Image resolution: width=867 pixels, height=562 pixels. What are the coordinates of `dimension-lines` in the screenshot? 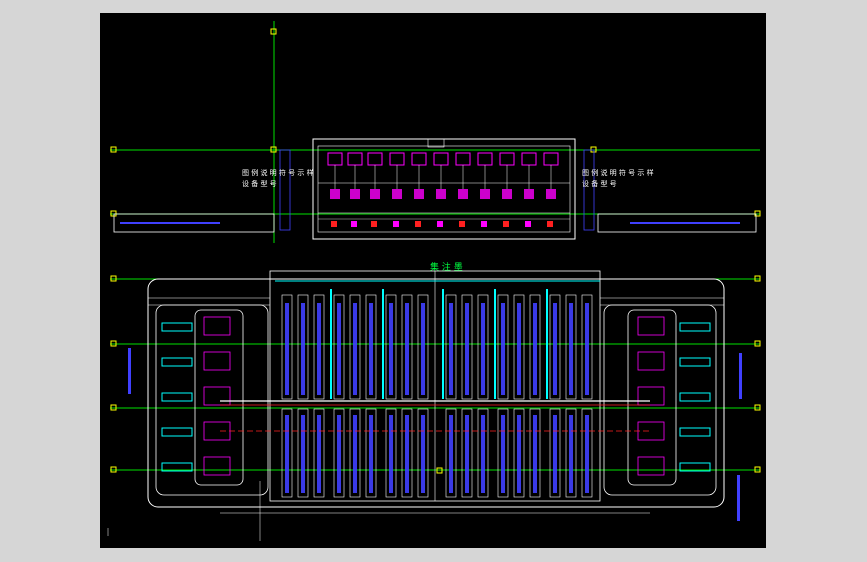 It's located at (378, 511).